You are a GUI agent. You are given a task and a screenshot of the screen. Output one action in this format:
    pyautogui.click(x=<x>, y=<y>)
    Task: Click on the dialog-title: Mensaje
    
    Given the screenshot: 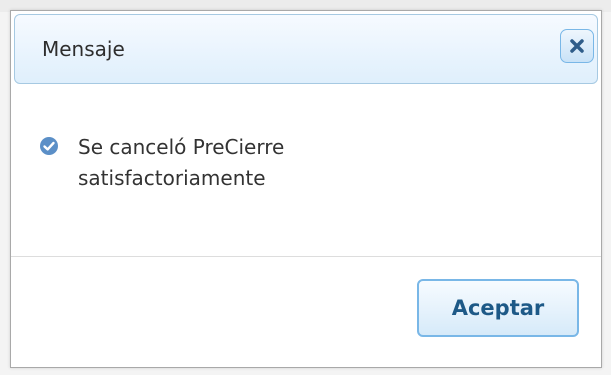 What is the action you would take?
    pyautogui.click(x=83, y=49)
    